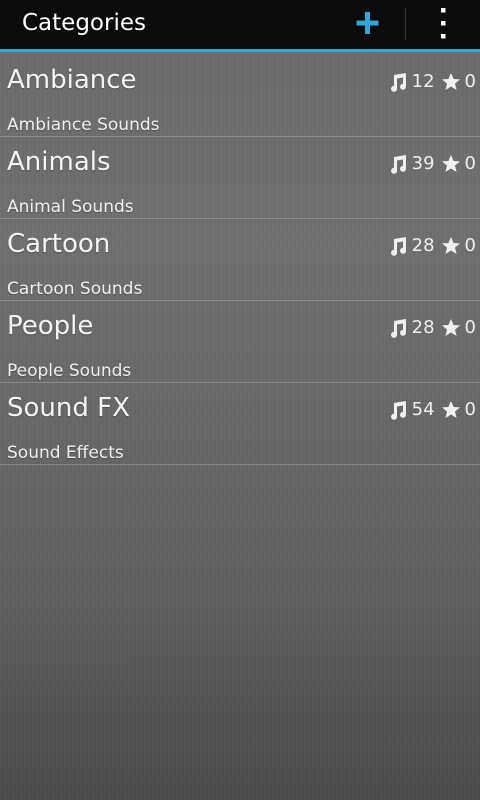 The width and height of the screenshot is (480, 800). What do you see at coordinates (240, 96) in the screenshot?
I see `list-item-ambiance: Ambiance 12 0 Ambiance Sounds` at bounding box center [240, 96].